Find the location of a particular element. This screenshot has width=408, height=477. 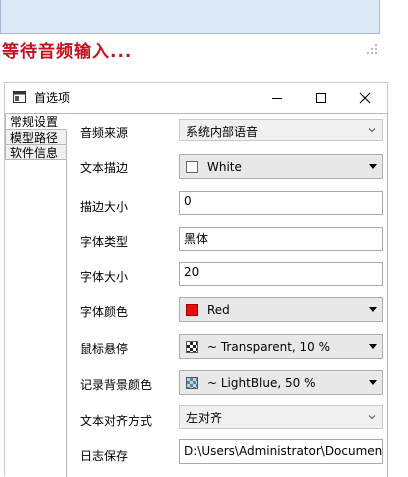

log-save-path-value: D:\Users\Administrator\Documents is located at coordinates (283, 451).